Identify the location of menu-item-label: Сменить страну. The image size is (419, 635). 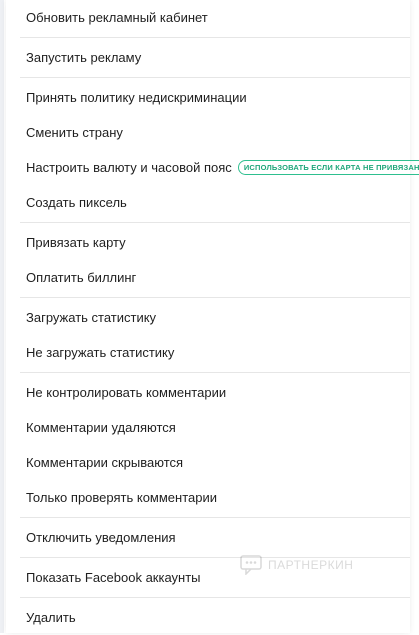
(74, 132).